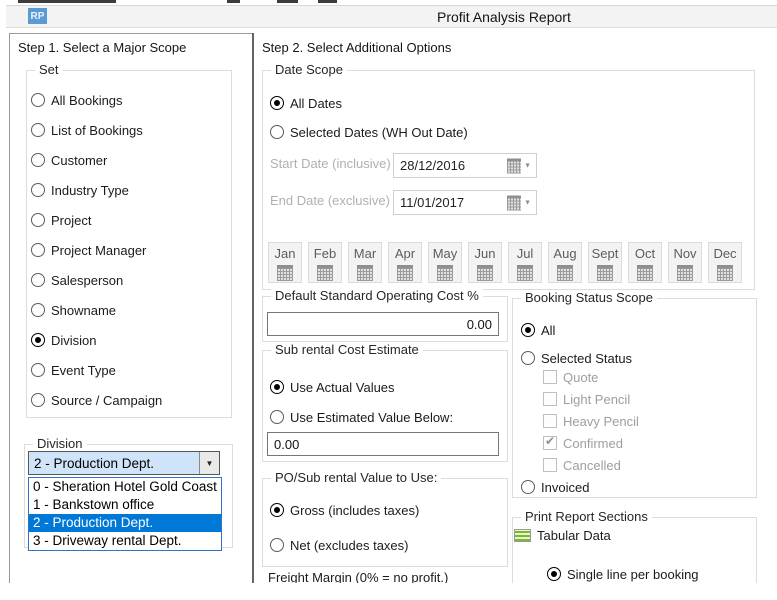 The width and height of the screenshot is (777, 600). Describe the element at coordinates (582, 465) in the screenshot. I see `checkbox-cancelled: Cancelled` at that location.